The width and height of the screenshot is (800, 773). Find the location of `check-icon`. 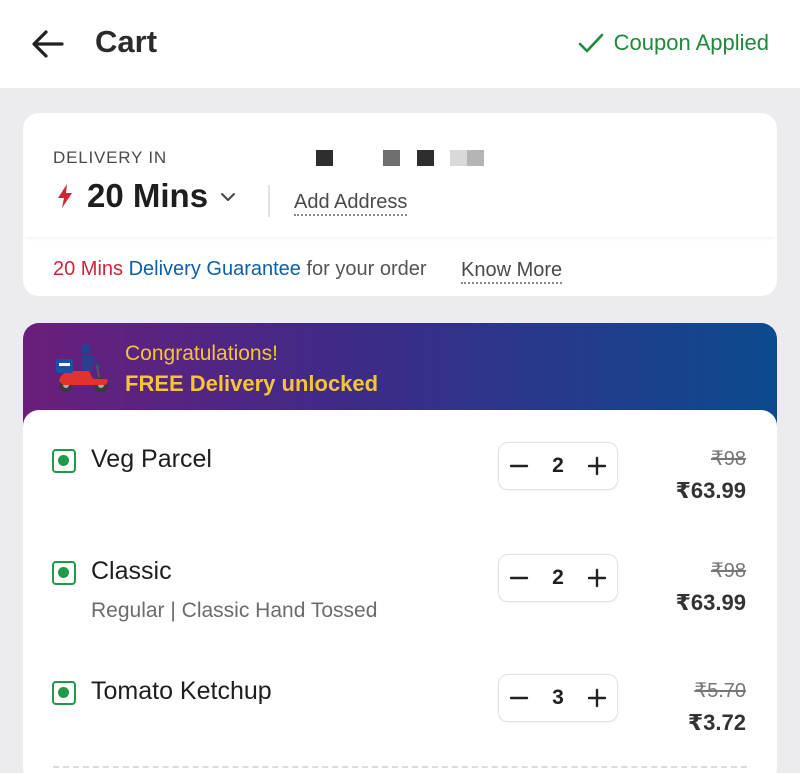

check-icon is located at coordinates (590, 43).